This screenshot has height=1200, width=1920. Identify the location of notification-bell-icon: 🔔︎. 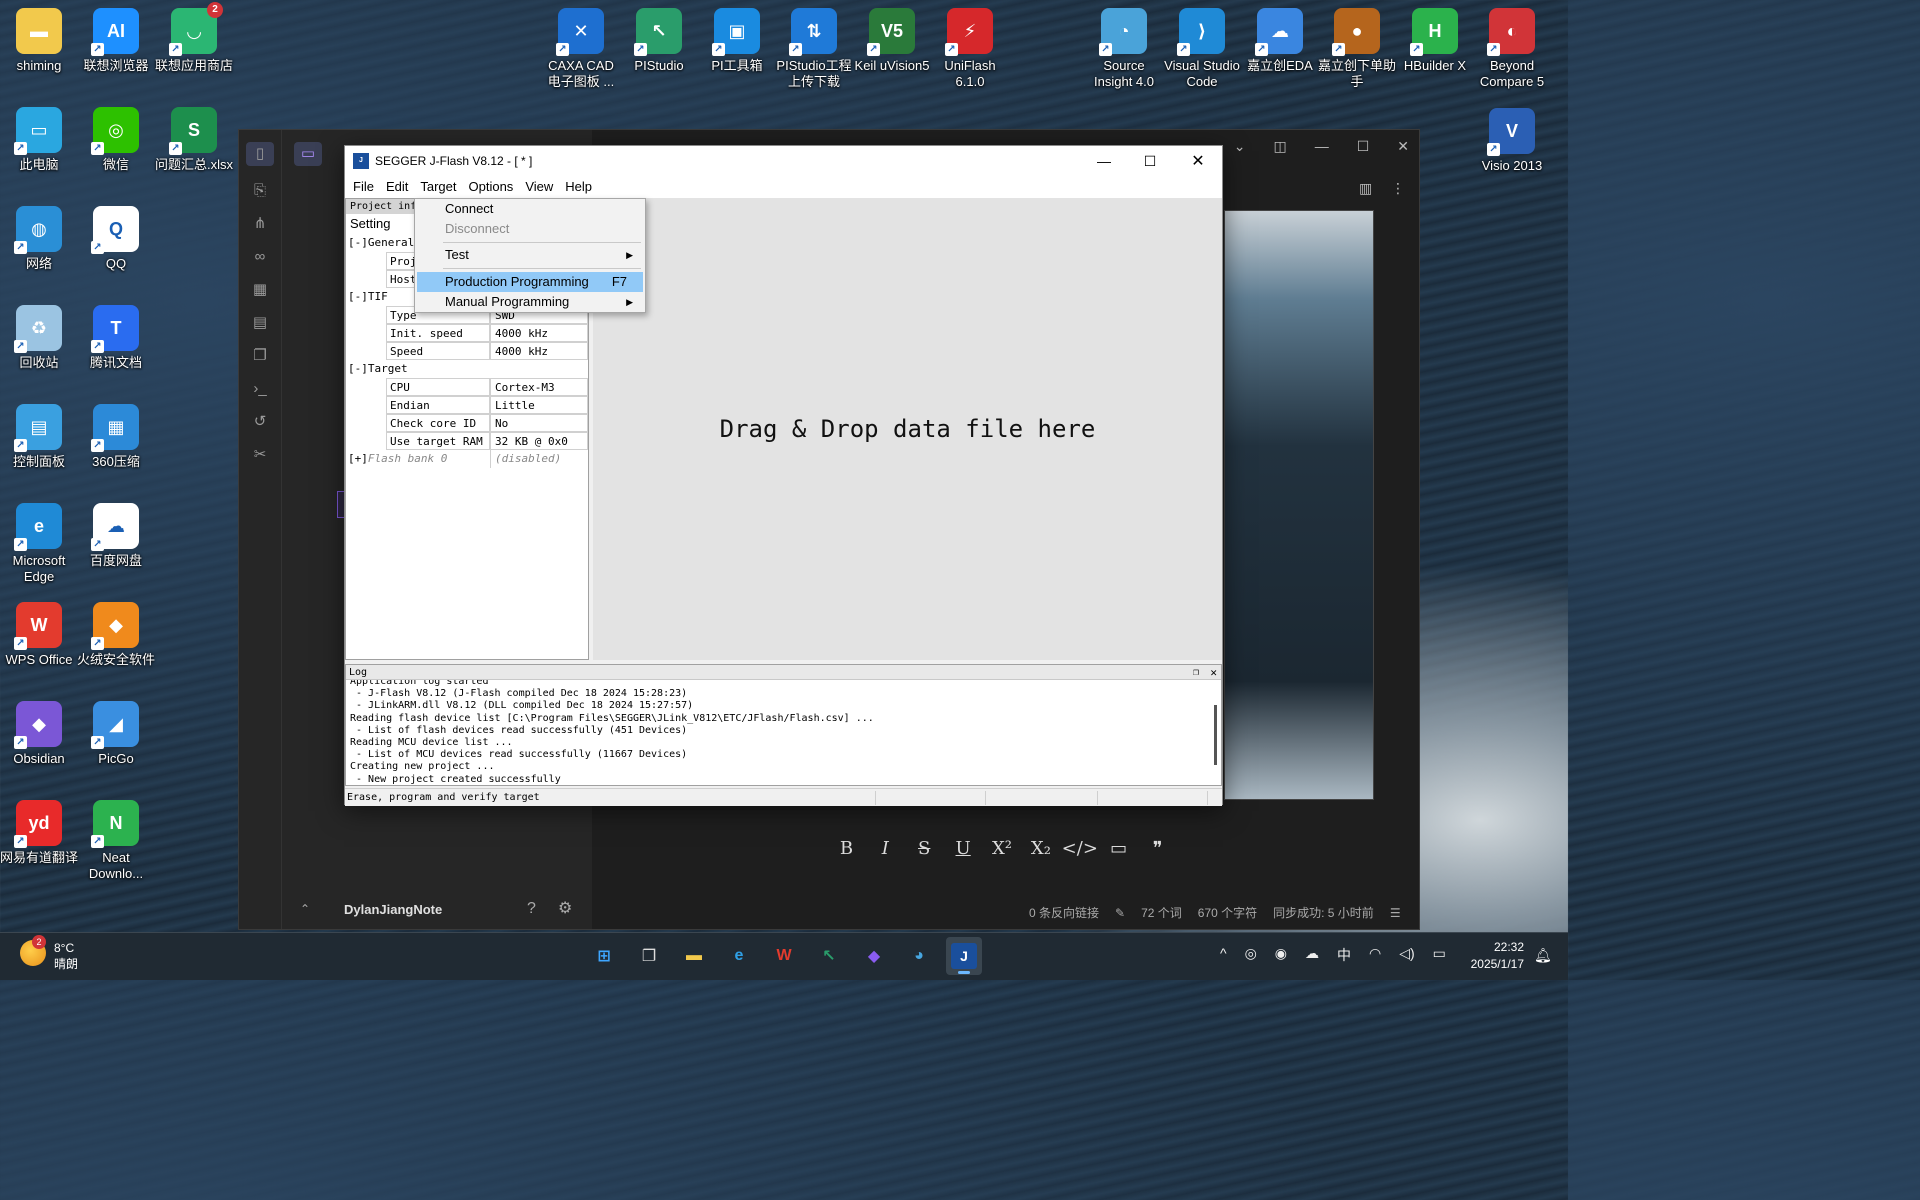
(1543, 955).